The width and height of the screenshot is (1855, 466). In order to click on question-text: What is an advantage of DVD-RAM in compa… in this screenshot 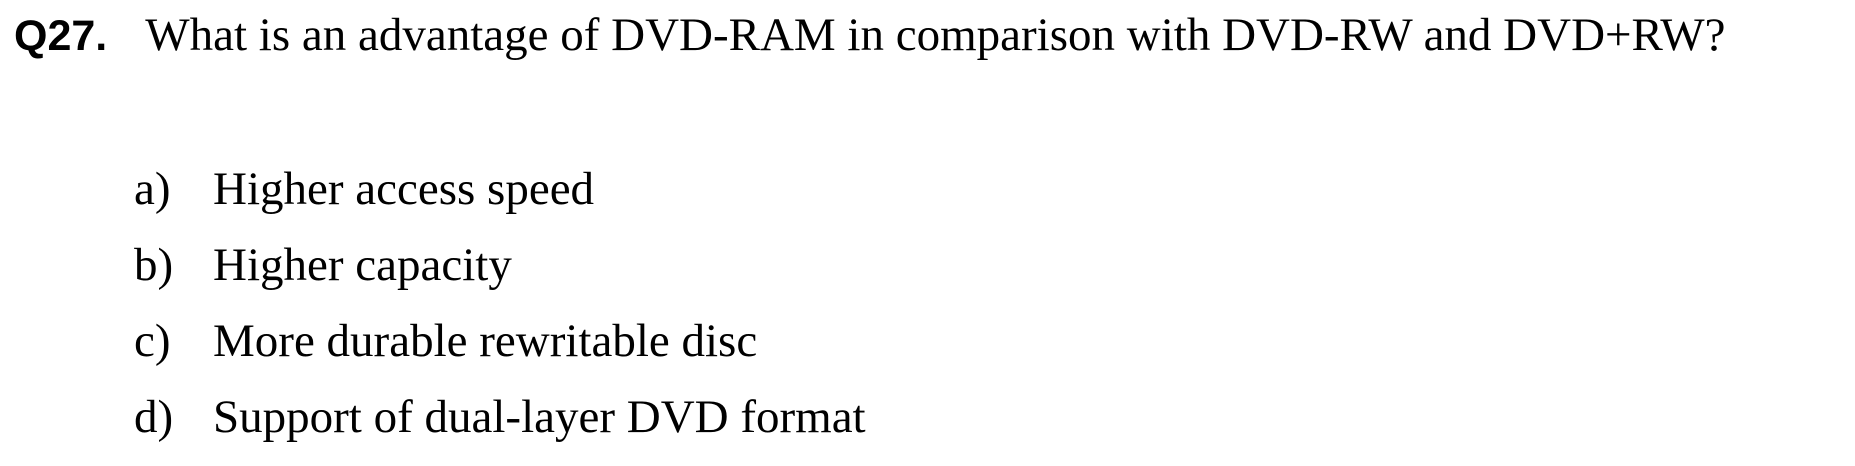, I will do `click(935, 35)`.